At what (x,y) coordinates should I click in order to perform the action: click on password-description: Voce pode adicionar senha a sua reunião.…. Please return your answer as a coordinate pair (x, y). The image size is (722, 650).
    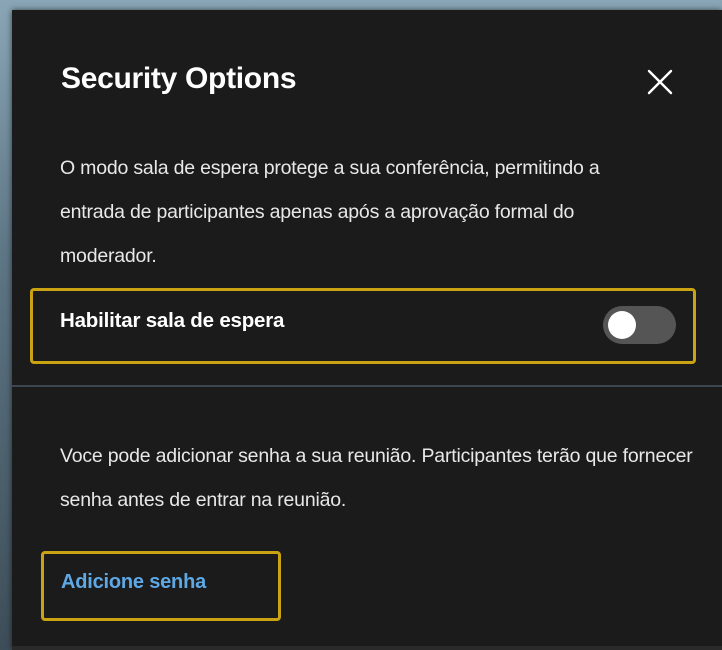
    Looking at the image, I should click on (376, 478).